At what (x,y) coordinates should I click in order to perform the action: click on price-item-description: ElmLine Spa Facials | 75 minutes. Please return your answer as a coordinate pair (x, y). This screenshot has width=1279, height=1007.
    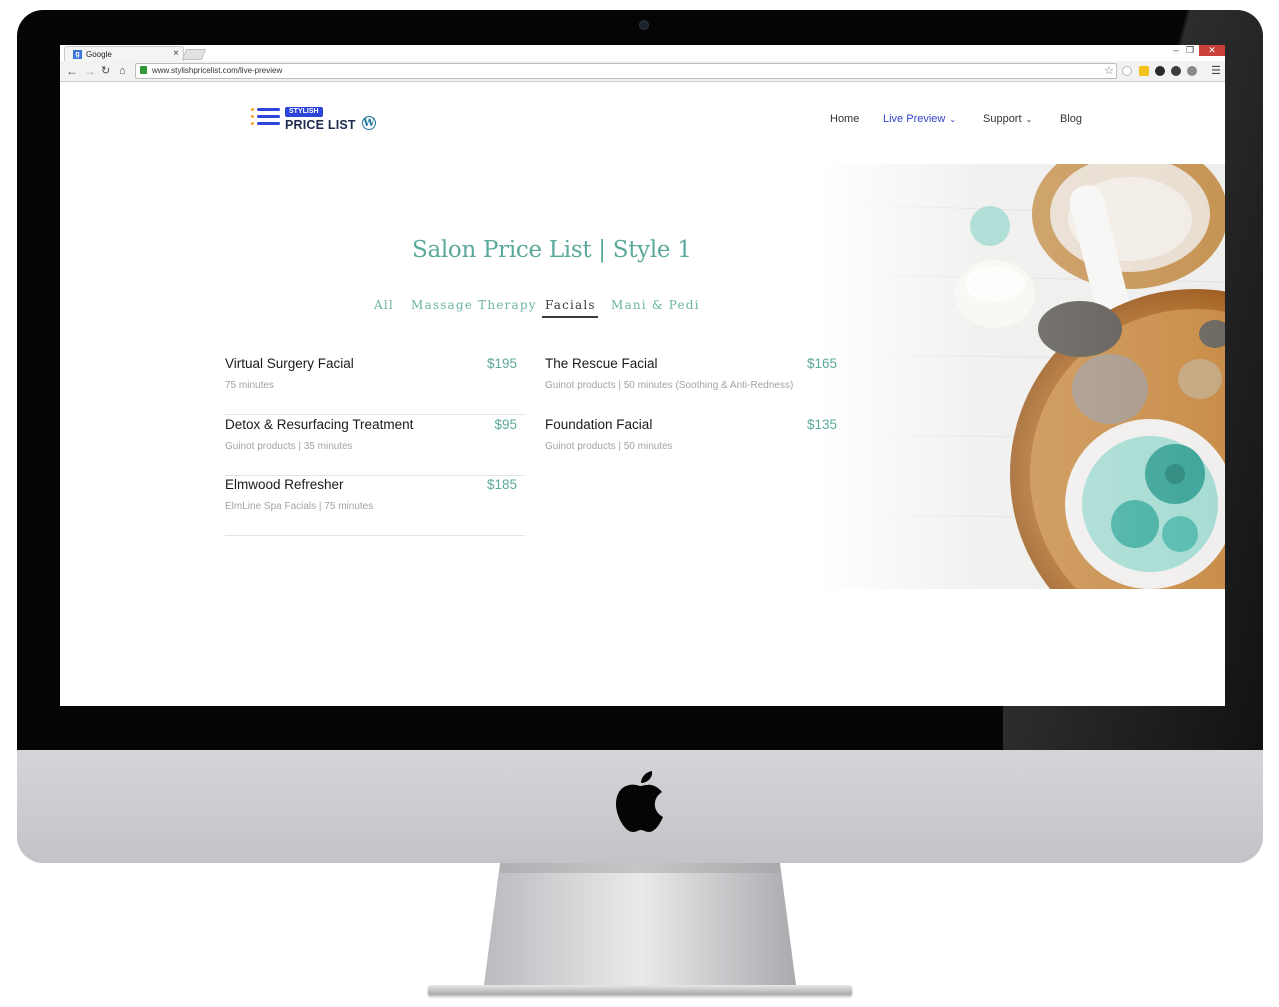
    Looking at the image, I should click on (299, 506).